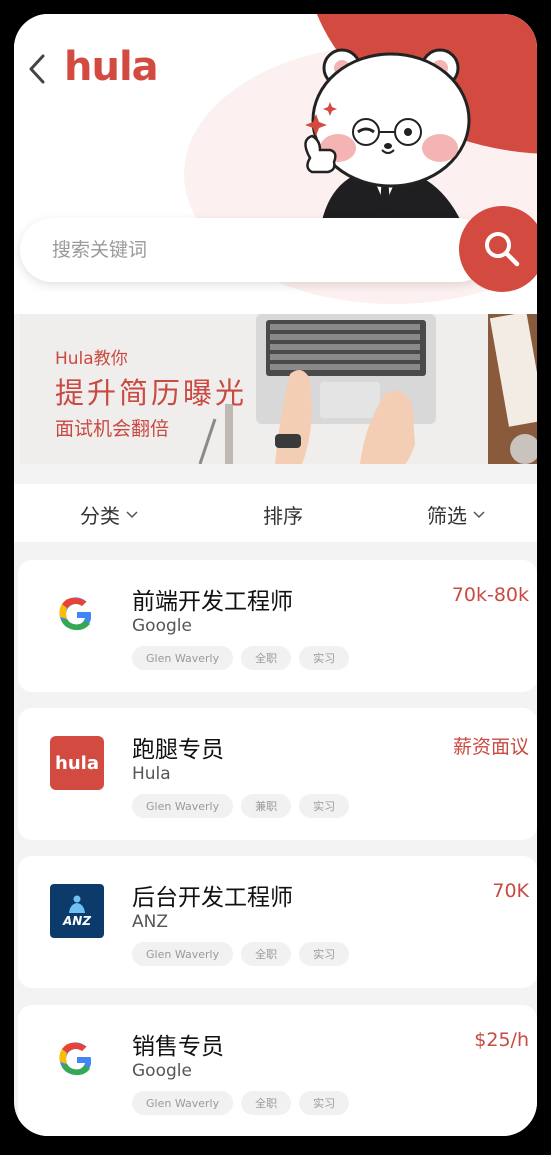  Describe the element at coordinates (278, 389) in the screenshot. I see `promo-banner: Hula教你 提升简历曝光 面试机会翻倍` at that location.